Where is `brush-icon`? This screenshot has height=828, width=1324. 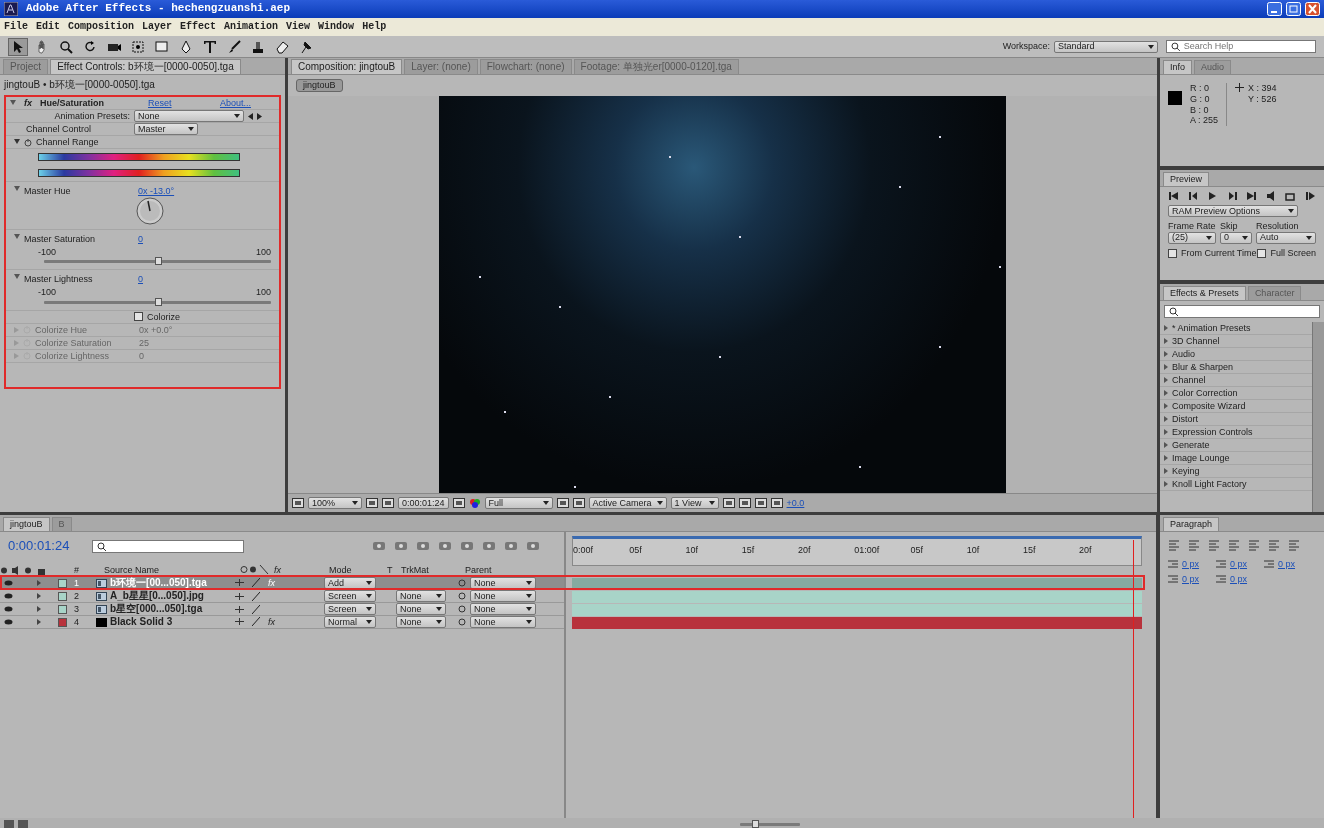 brush-icon is located at coordinates (234, 46).